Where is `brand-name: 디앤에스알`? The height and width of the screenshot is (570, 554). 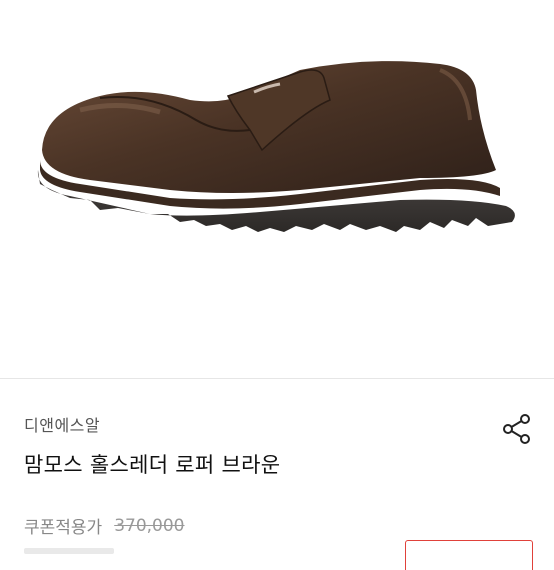 brand-name: 디앤에스알 is located at coordinates (62, 424).